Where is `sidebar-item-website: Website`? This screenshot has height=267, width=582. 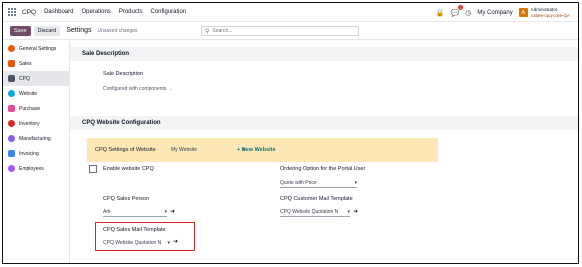
sidebar-item-website: Website is located at coordinates (36, 93).